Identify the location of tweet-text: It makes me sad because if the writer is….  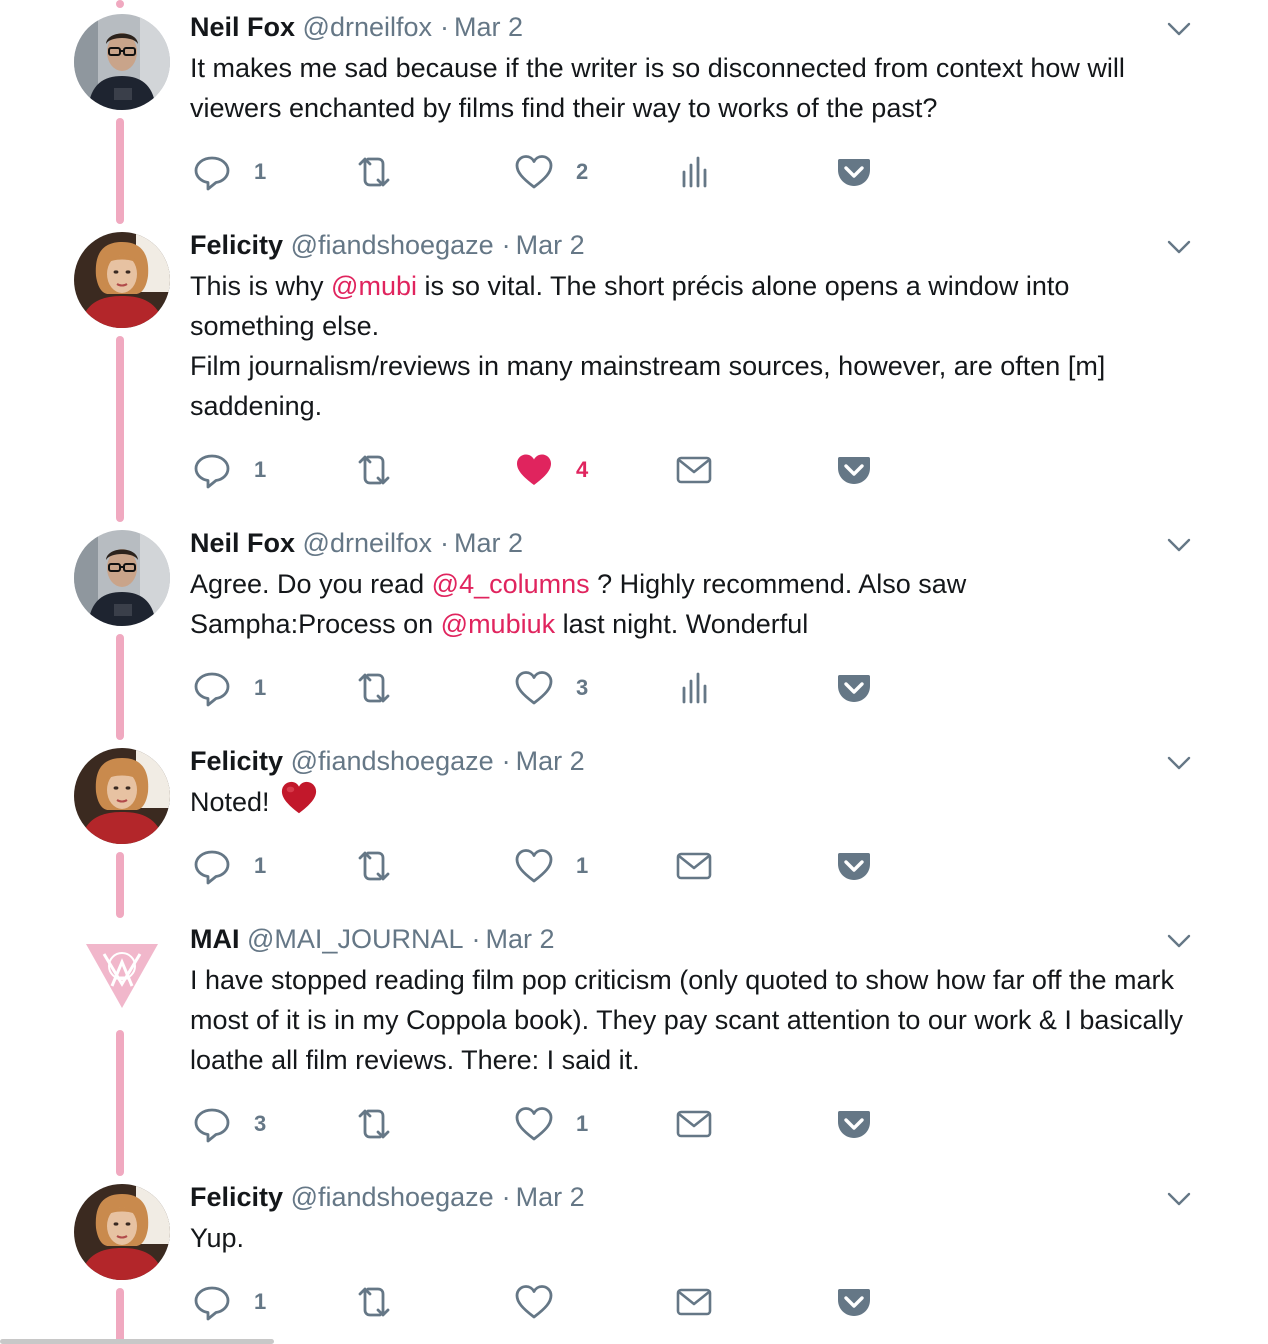
(695, 88).